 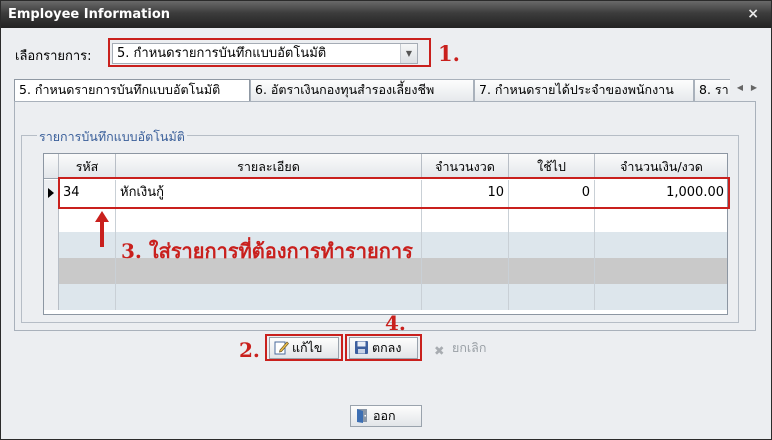 I want to click on save-icon, so click(x=361, y=347).